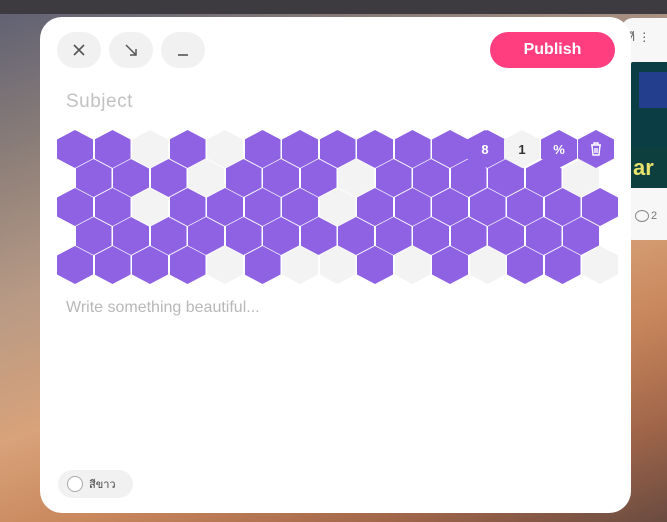 The image size is (667, 522). I want to click on collapse-arrow-icon, so click(131, 50).